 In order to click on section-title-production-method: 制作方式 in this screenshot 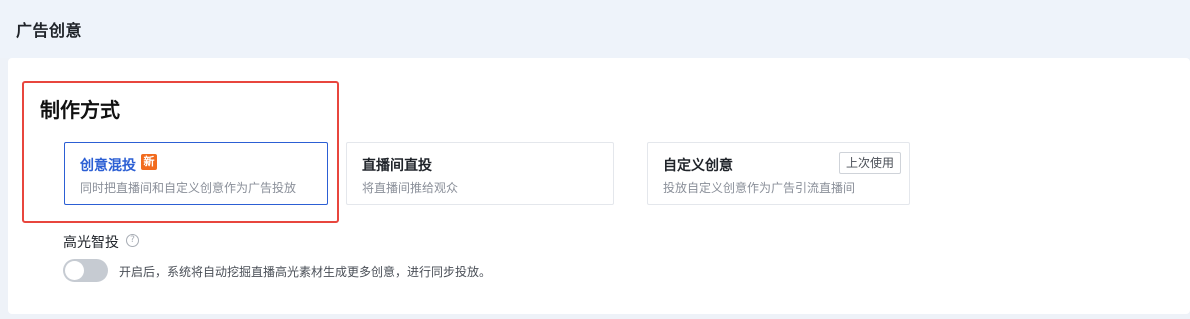, I will do `click(80, 110)`.